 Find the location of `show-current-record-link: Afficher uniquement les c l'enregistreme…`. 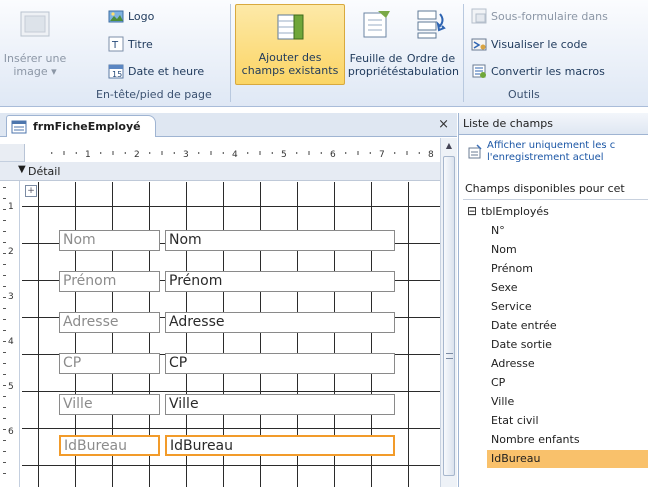

show-current-record-link: Afficher uniquement les c l'enregistreme… is located at coordinates (551, 152).